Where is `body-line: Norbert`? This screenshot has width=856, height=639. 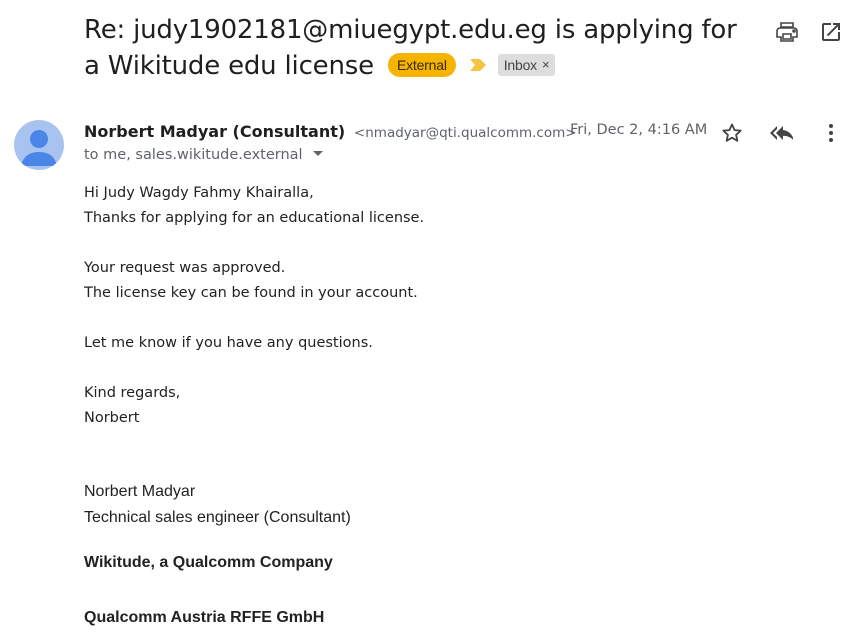
body-line: Norbert is located at coordinates (112, 418).